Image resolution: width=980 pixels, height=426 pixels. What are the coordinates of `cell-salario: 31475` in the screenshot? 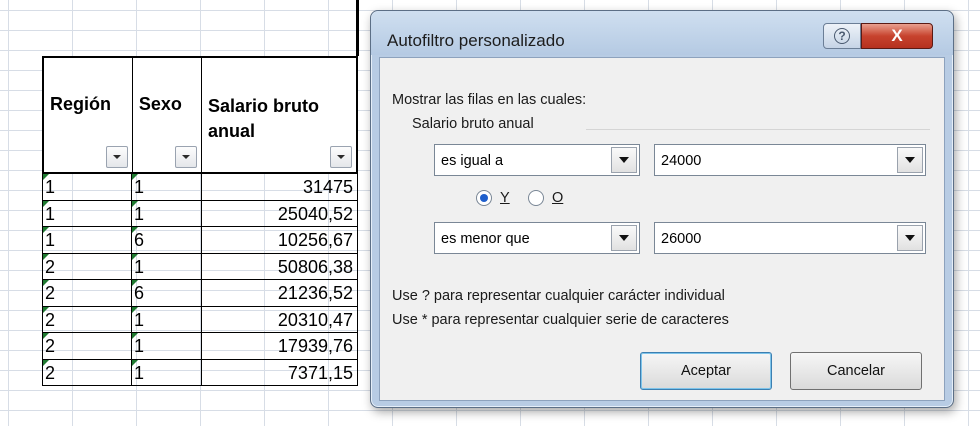 It's located at (280, 187).